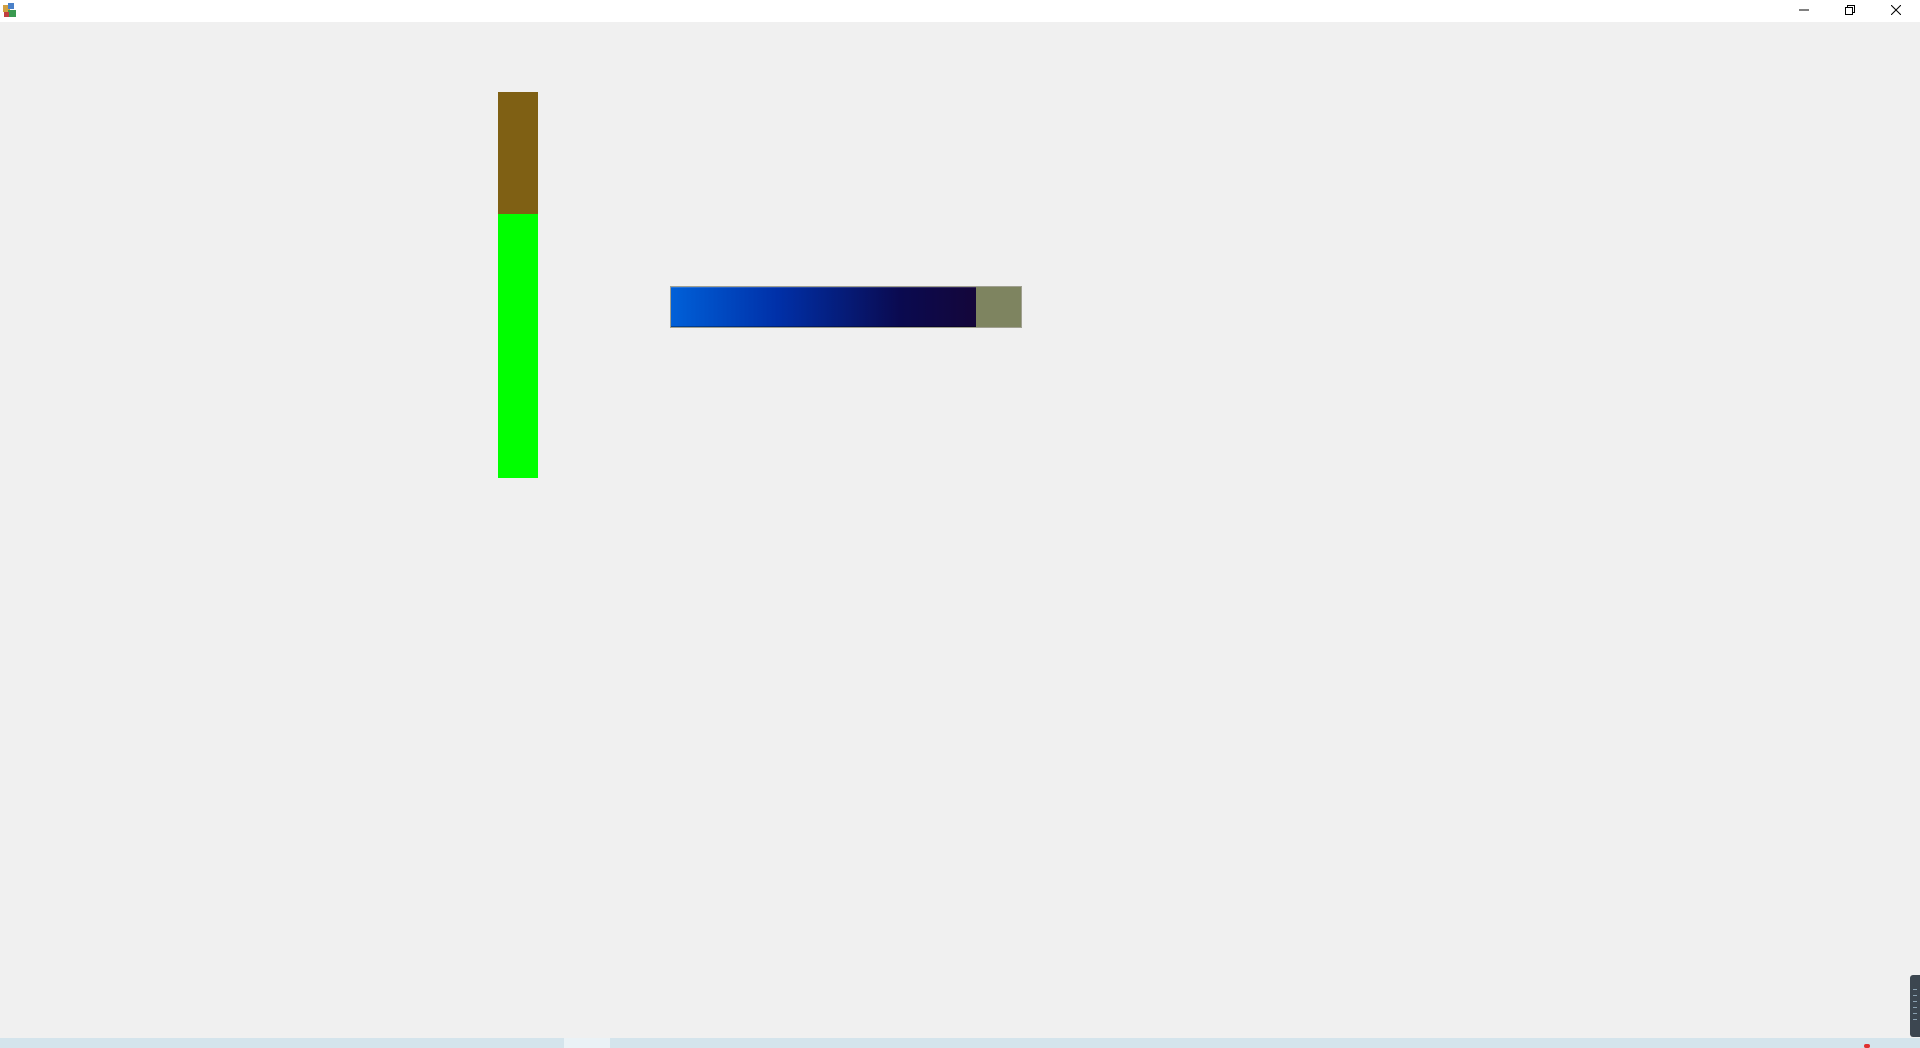 The image size is (1920, 1048). I want to click on close-button, so click(1896, 11).